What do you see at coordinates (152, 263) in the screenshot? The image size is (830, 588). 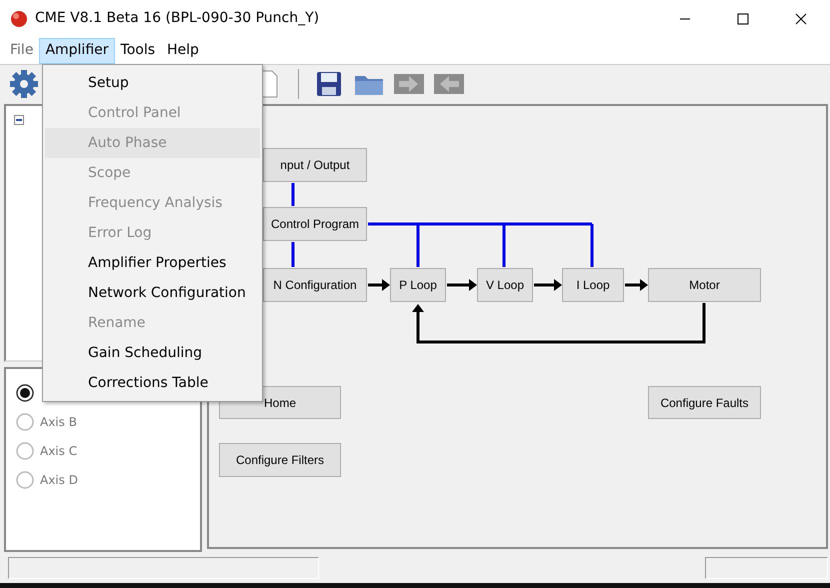 I see `menu-item: Amplifier Properties` at bounding box center [152, 263].